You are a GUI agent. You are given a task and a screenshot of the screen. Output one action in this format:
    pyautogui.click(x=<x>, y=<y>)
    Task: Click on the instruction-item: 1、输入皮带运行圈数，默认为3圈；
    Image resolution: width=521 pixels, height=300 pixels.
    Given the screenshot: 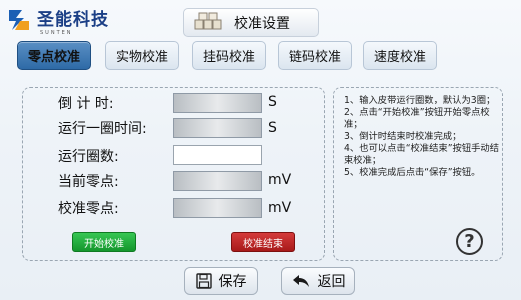 What is the action you would take?
    pyautogui.click(x=420, y=100)
    